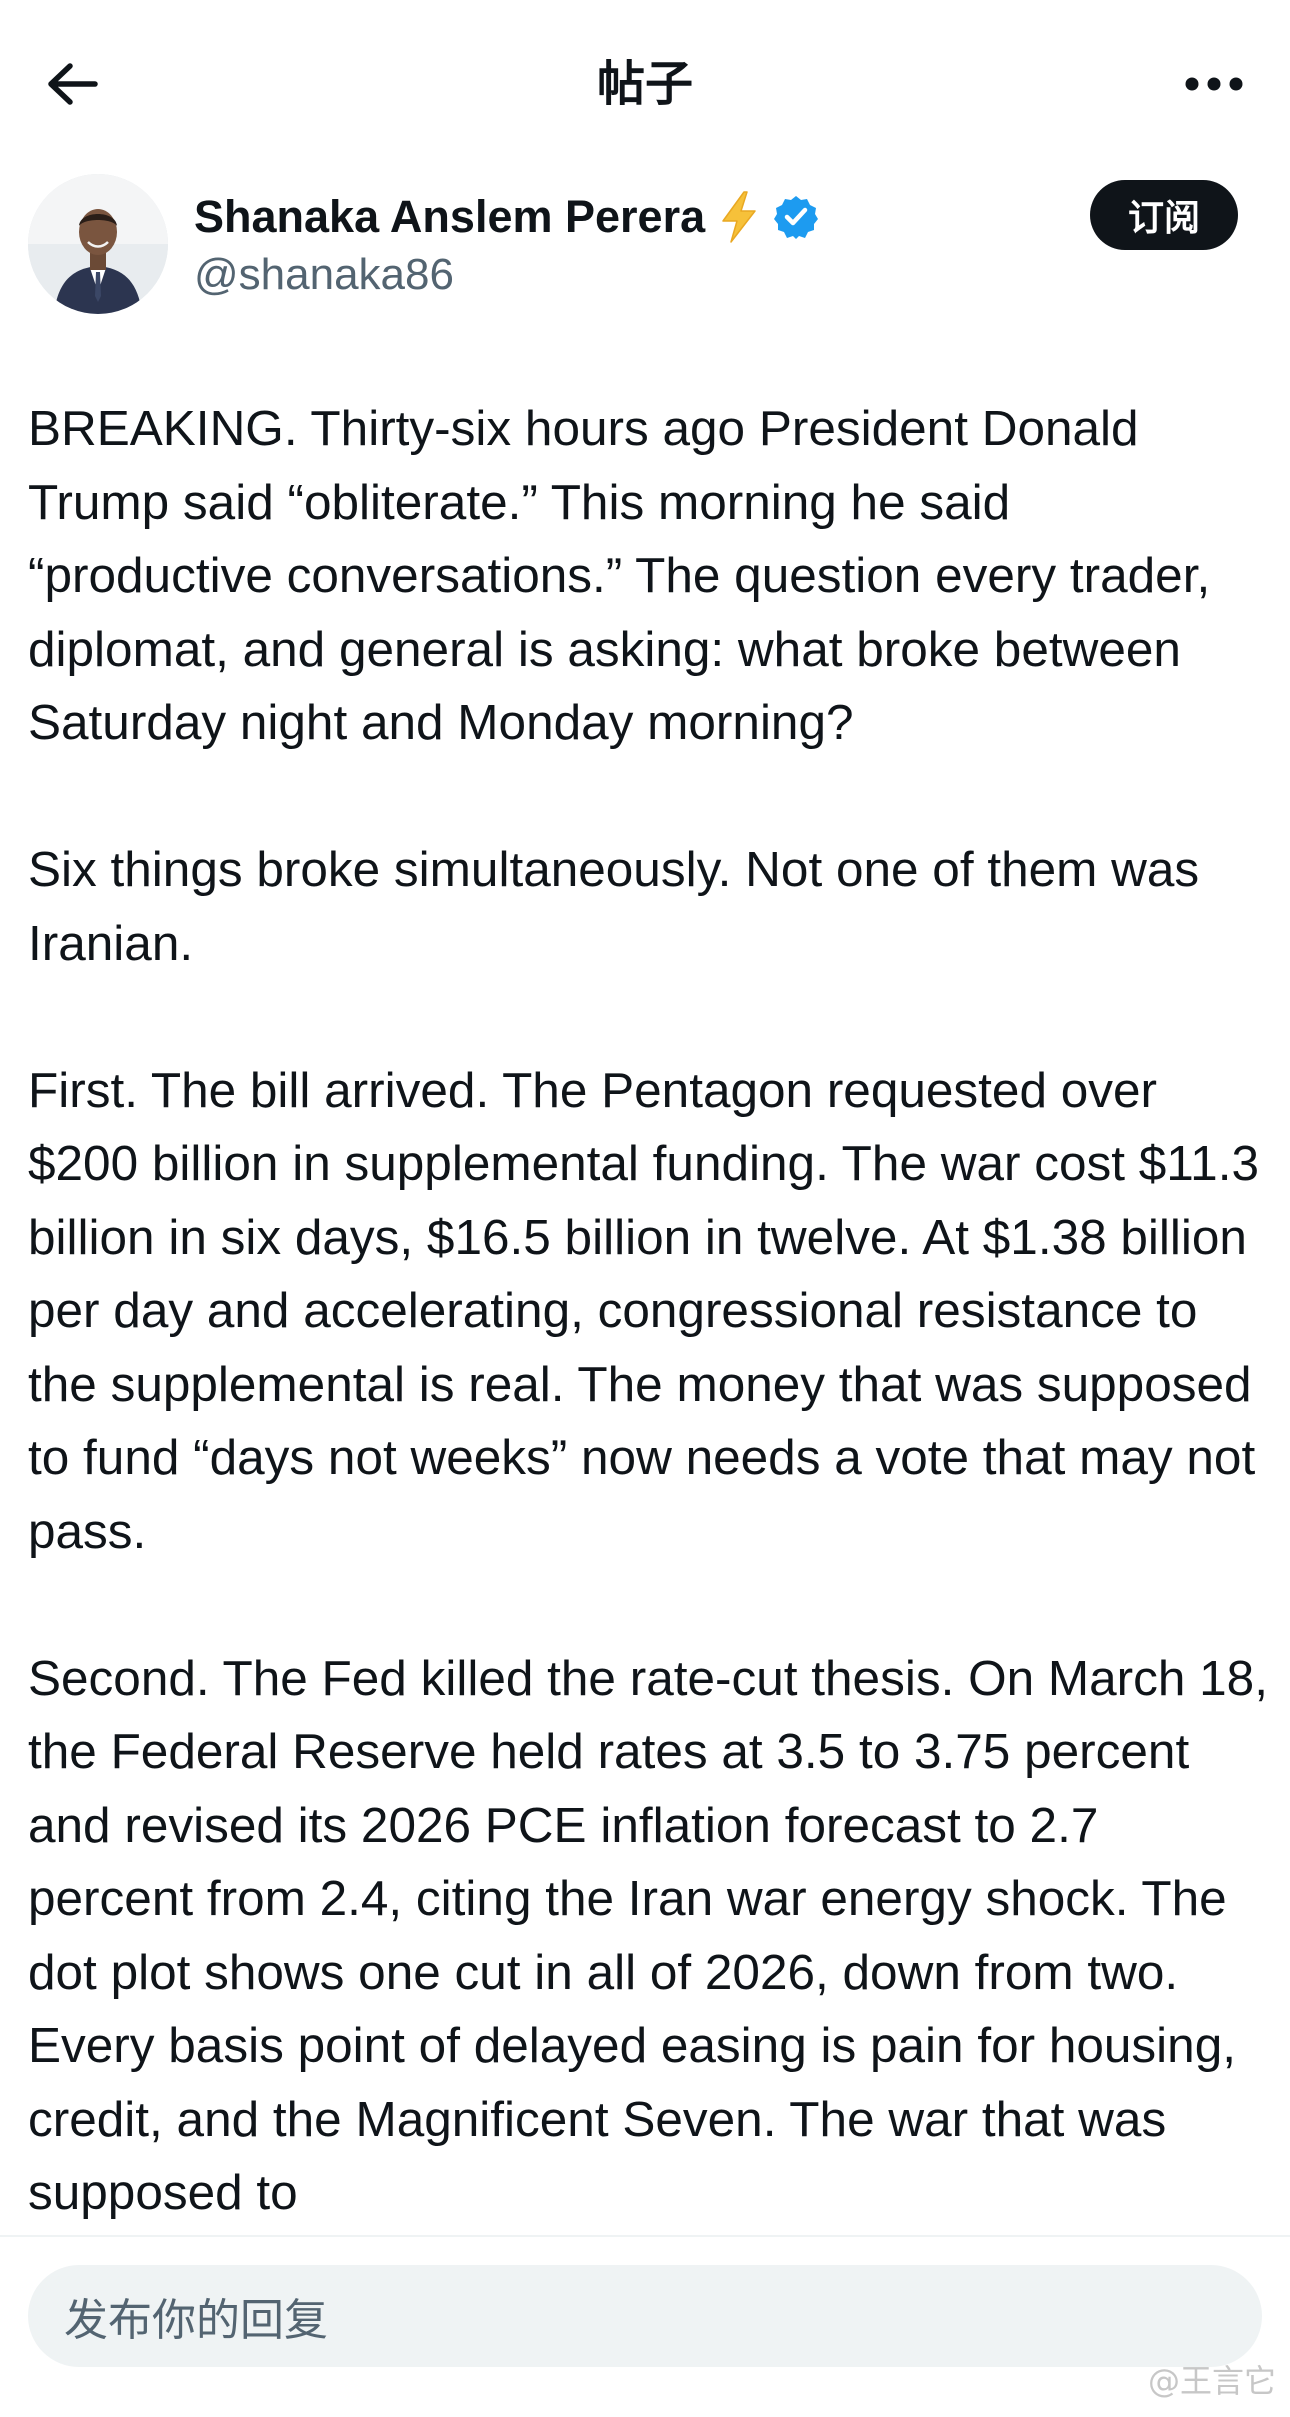  I want to click on top-navigation-bar: 帖子, so click(645, 85).